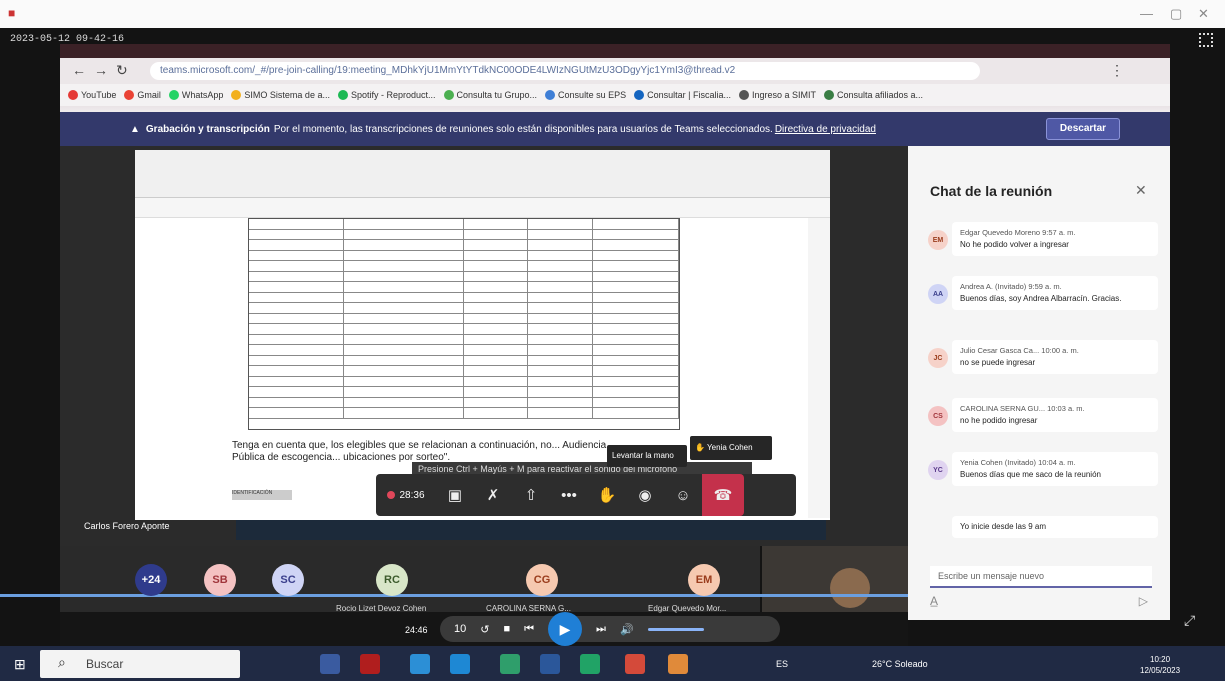 The width and height of the screenshot is (1225, 681). Describe the element at coordinates (1022, 408) in the screenshot. I see `chat-message-author: CAROLINA SERNA GU... 10:03 a. m.` at that location.